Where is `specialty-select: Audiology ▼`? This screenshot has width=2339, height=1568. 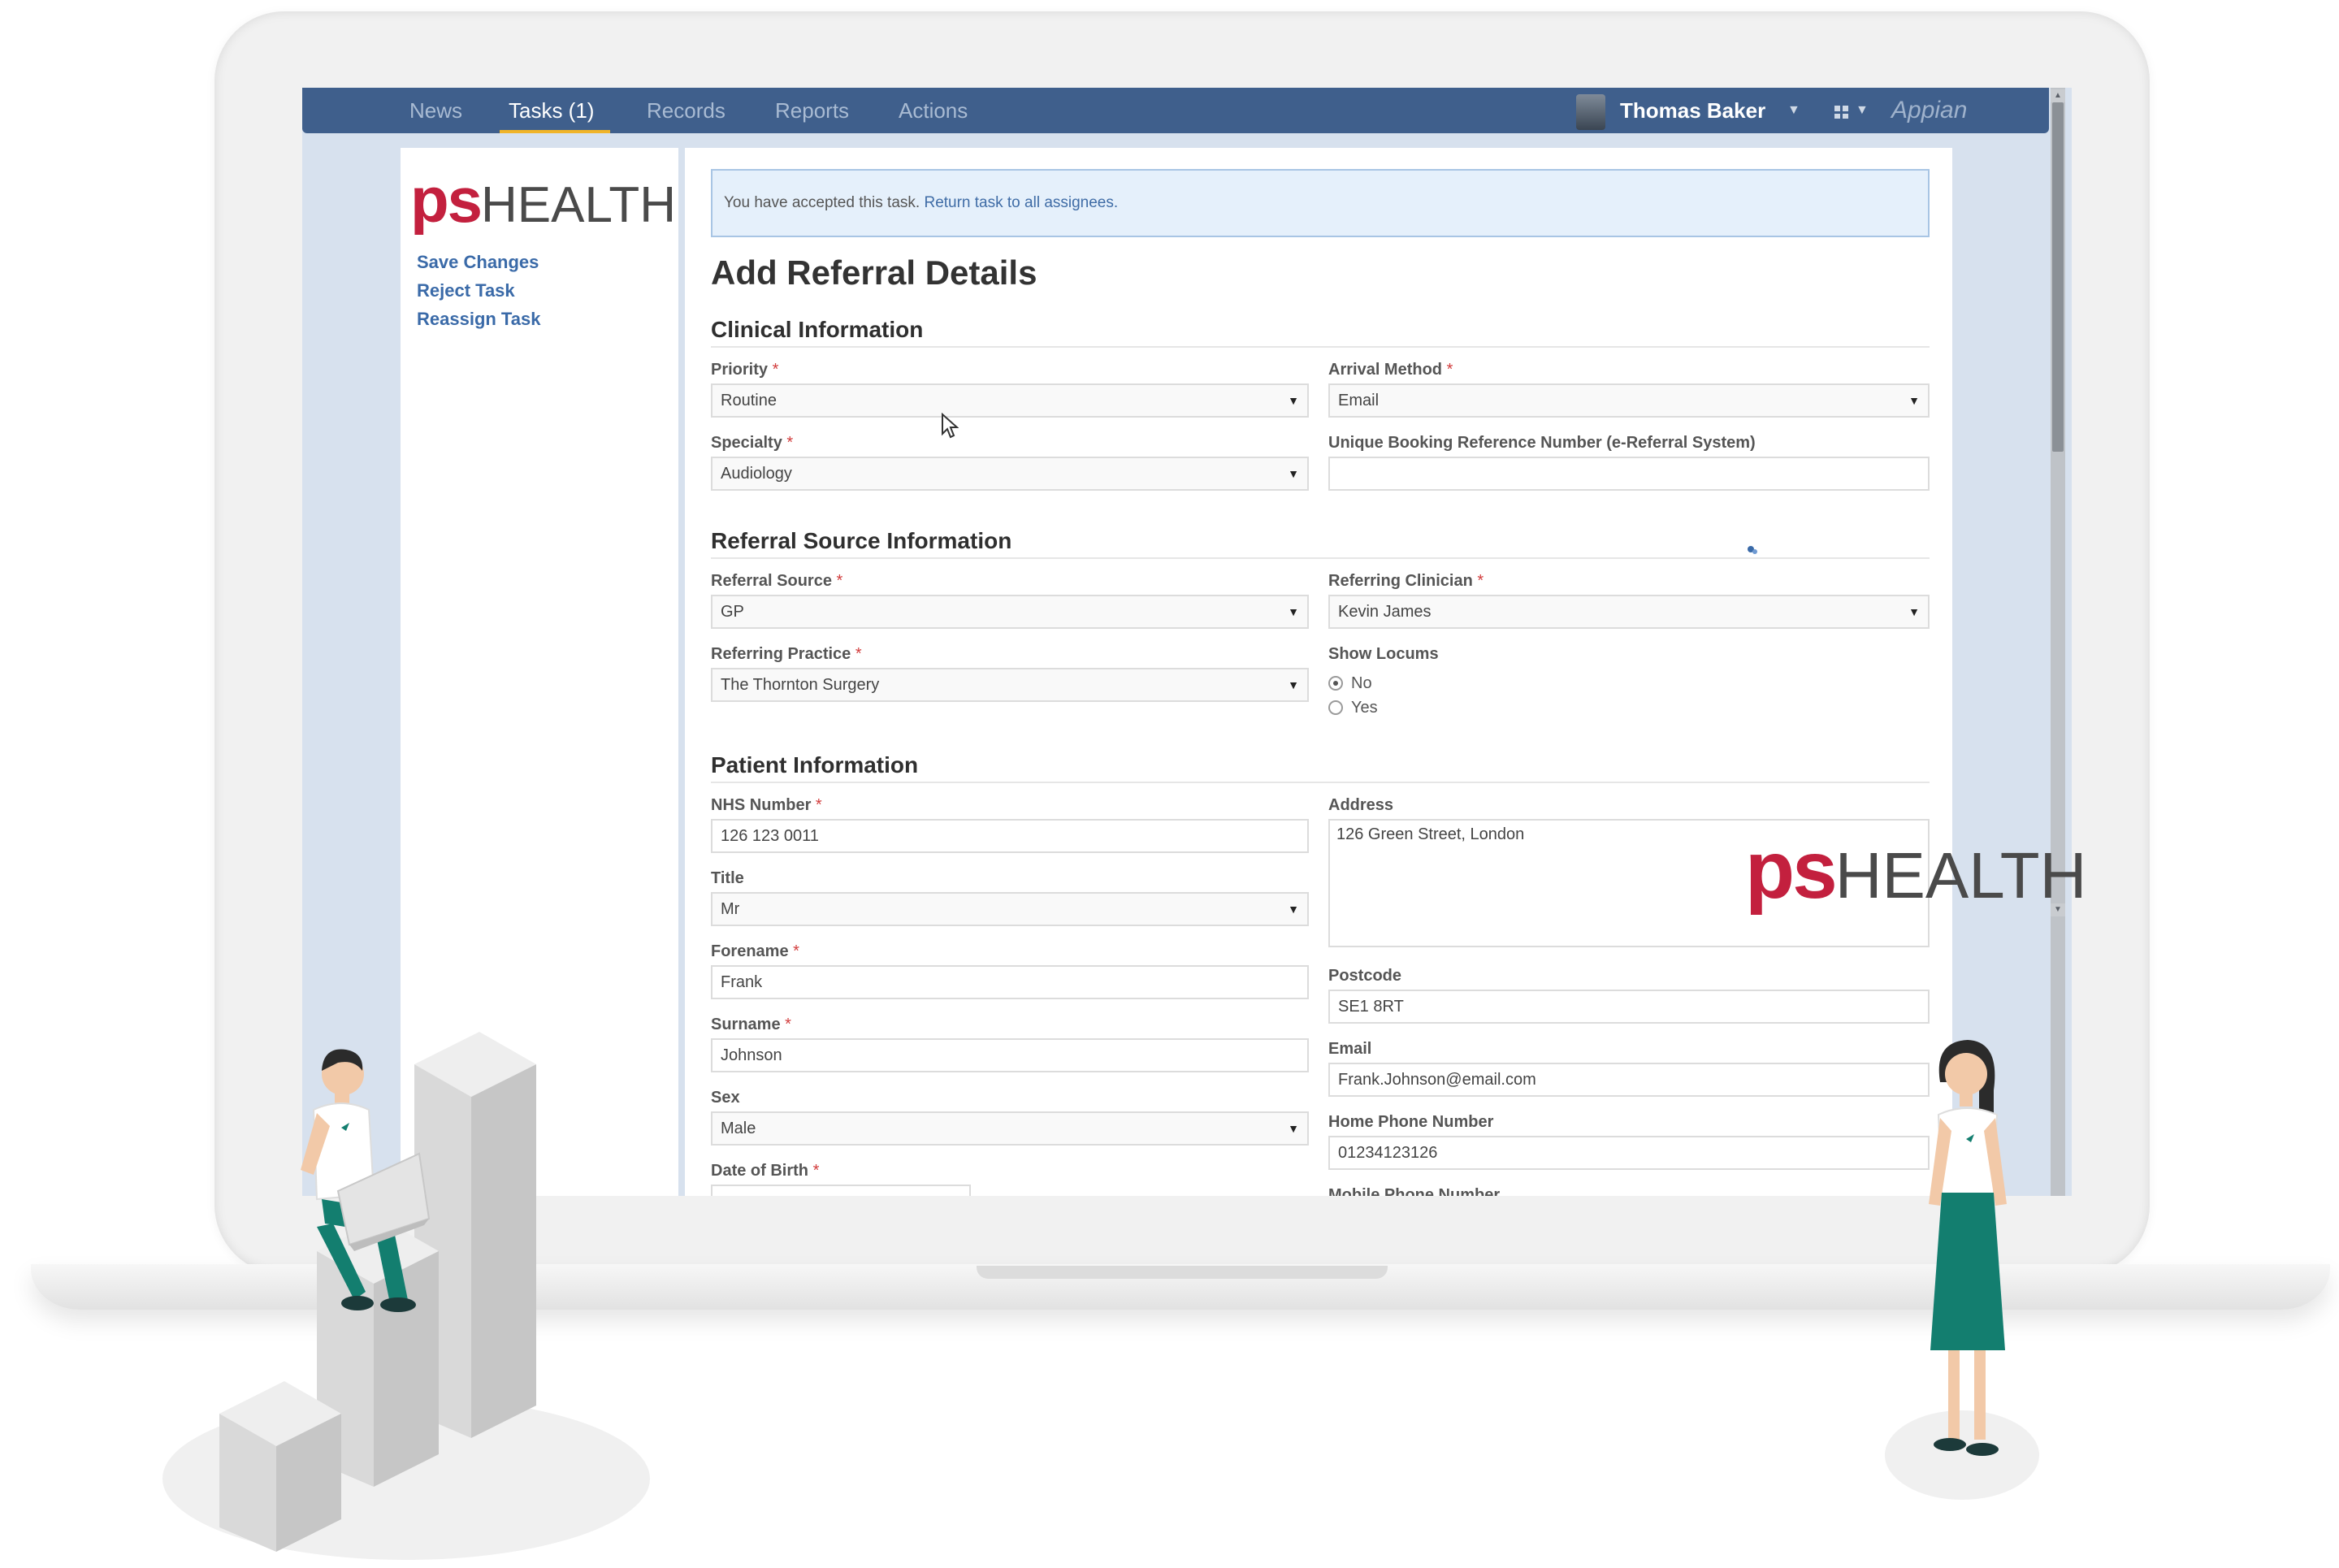 specialty-select: Audiology ▼ is located at coordinates (1010, 474).